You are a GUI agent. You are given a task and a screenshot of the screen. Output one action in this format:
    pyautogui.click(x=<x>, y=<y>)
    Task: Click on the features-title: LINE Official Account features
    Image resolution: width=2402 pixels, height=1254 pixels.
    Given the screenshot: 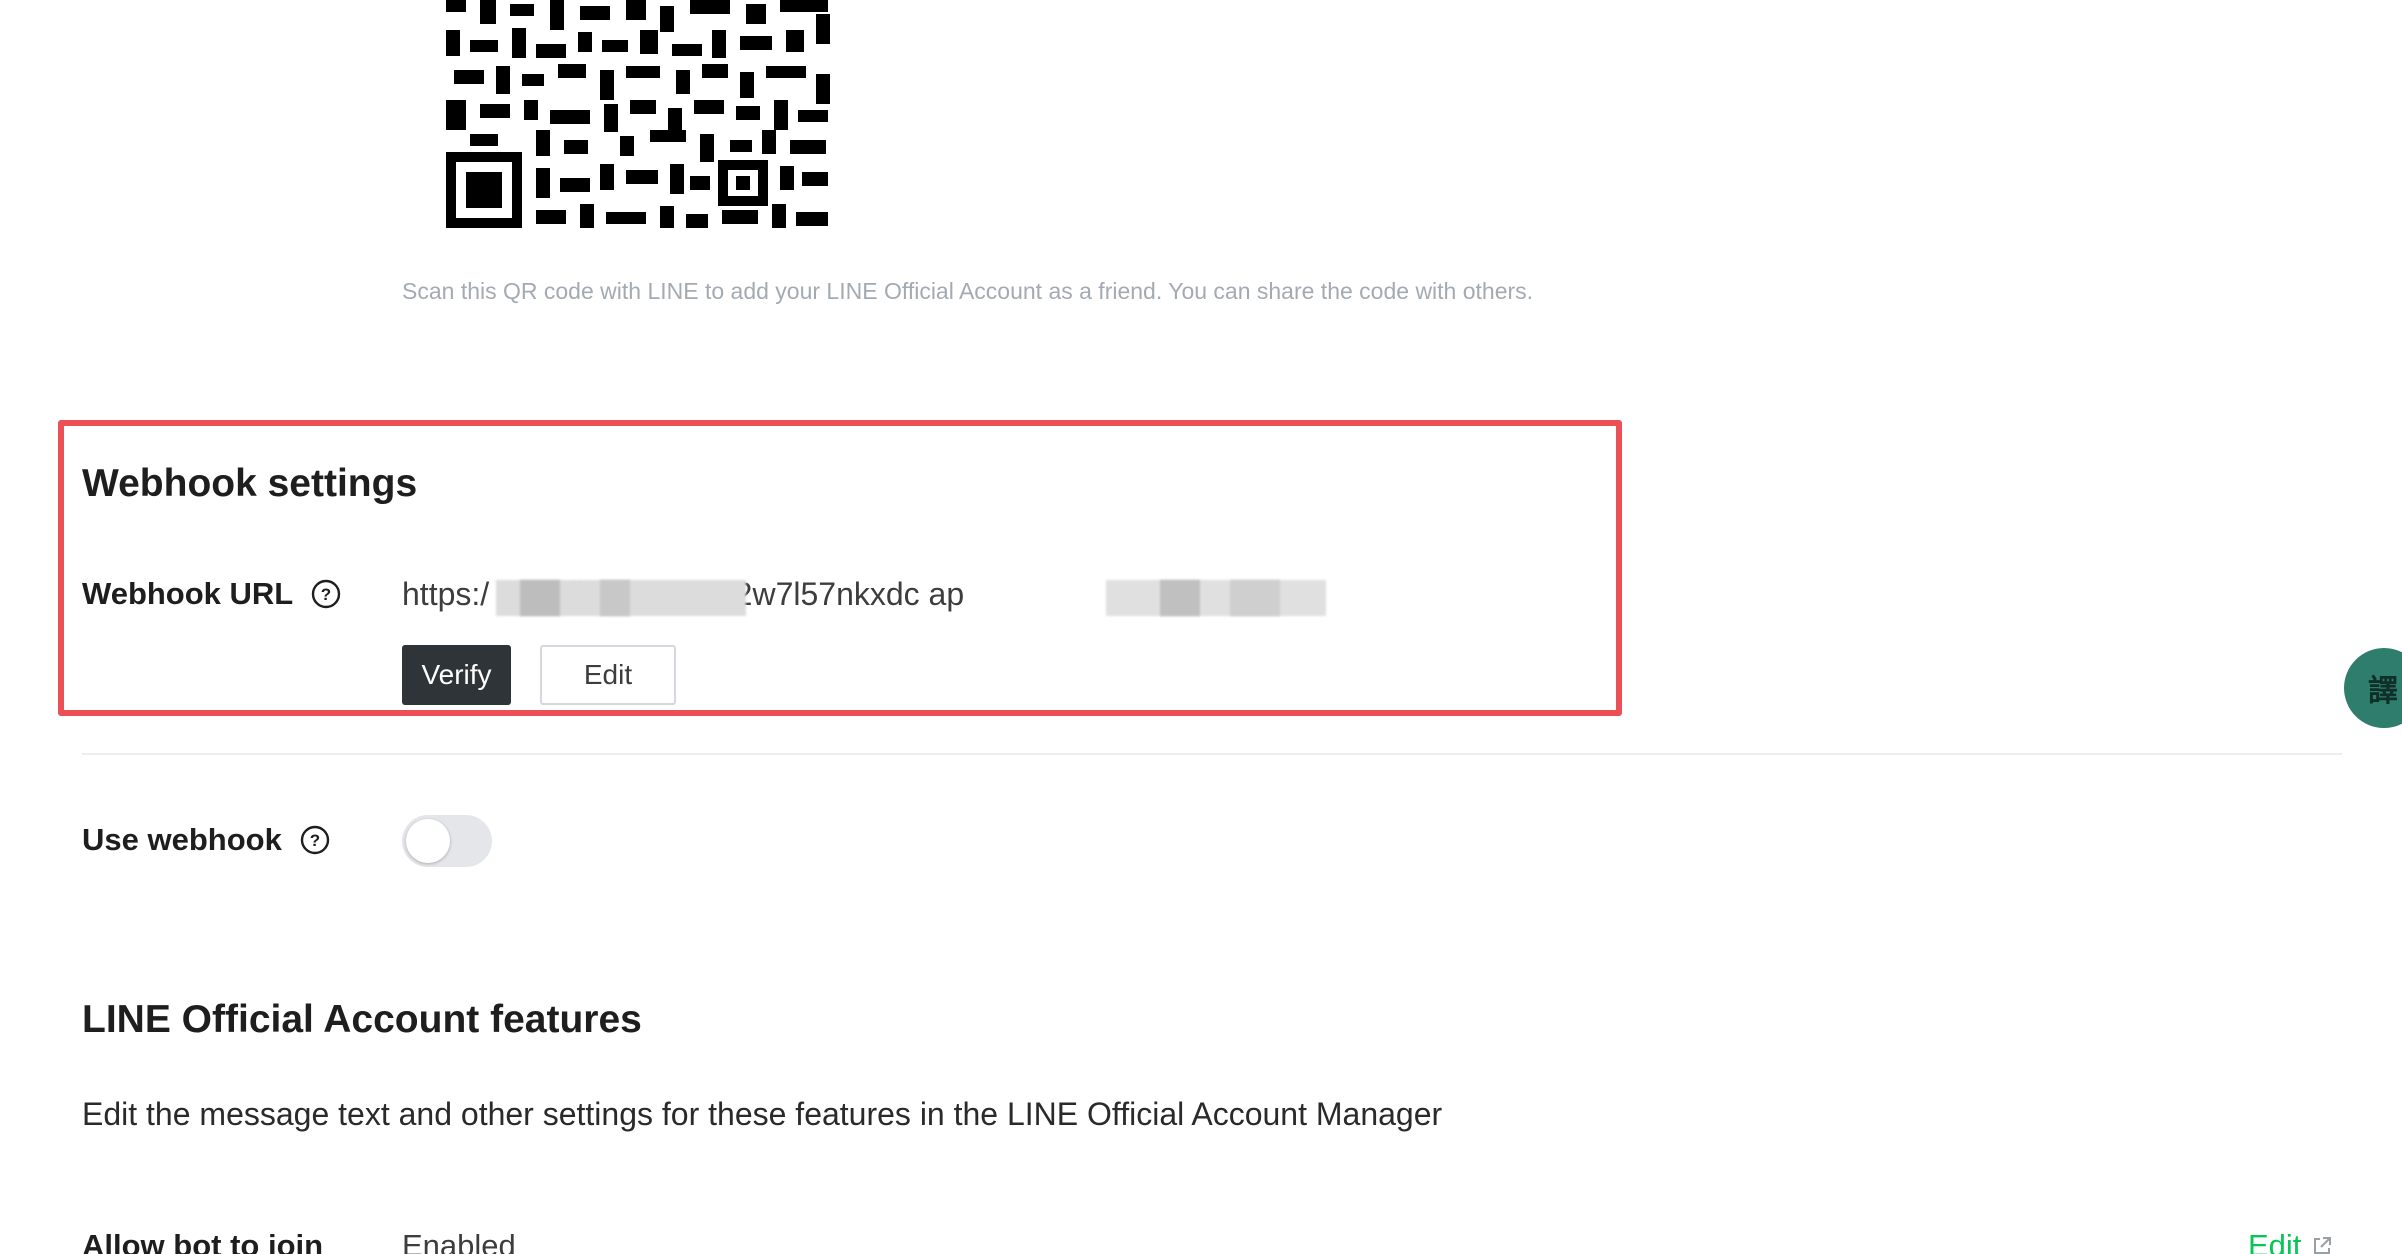 What is the action you would take?
    pyautogui.click(x=362, y=1019)
    